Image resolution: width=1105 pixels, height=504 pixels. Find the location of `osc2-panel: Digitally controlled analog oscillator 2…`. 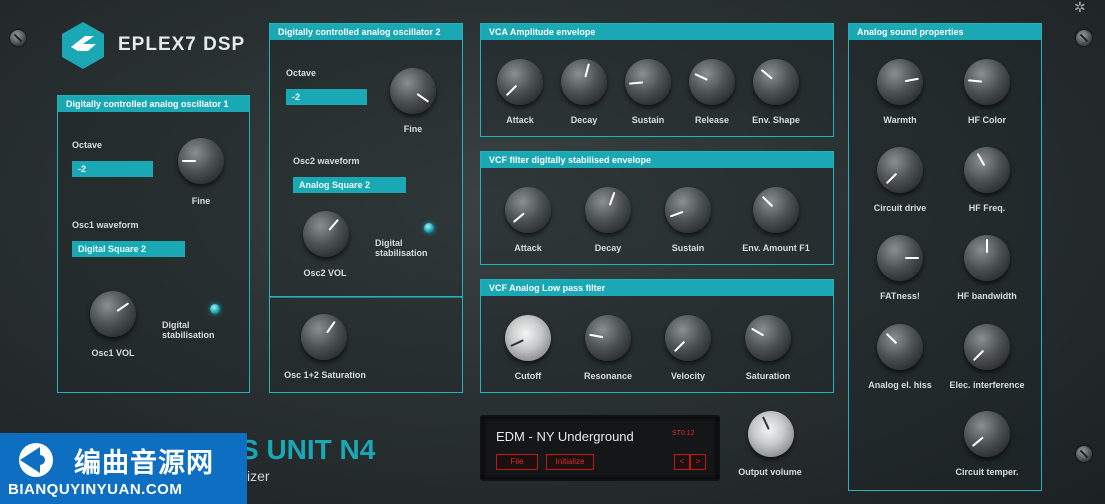

osc2-panel: Digitally controlled analog oscillator 2… is located at coordinates (366, 160).